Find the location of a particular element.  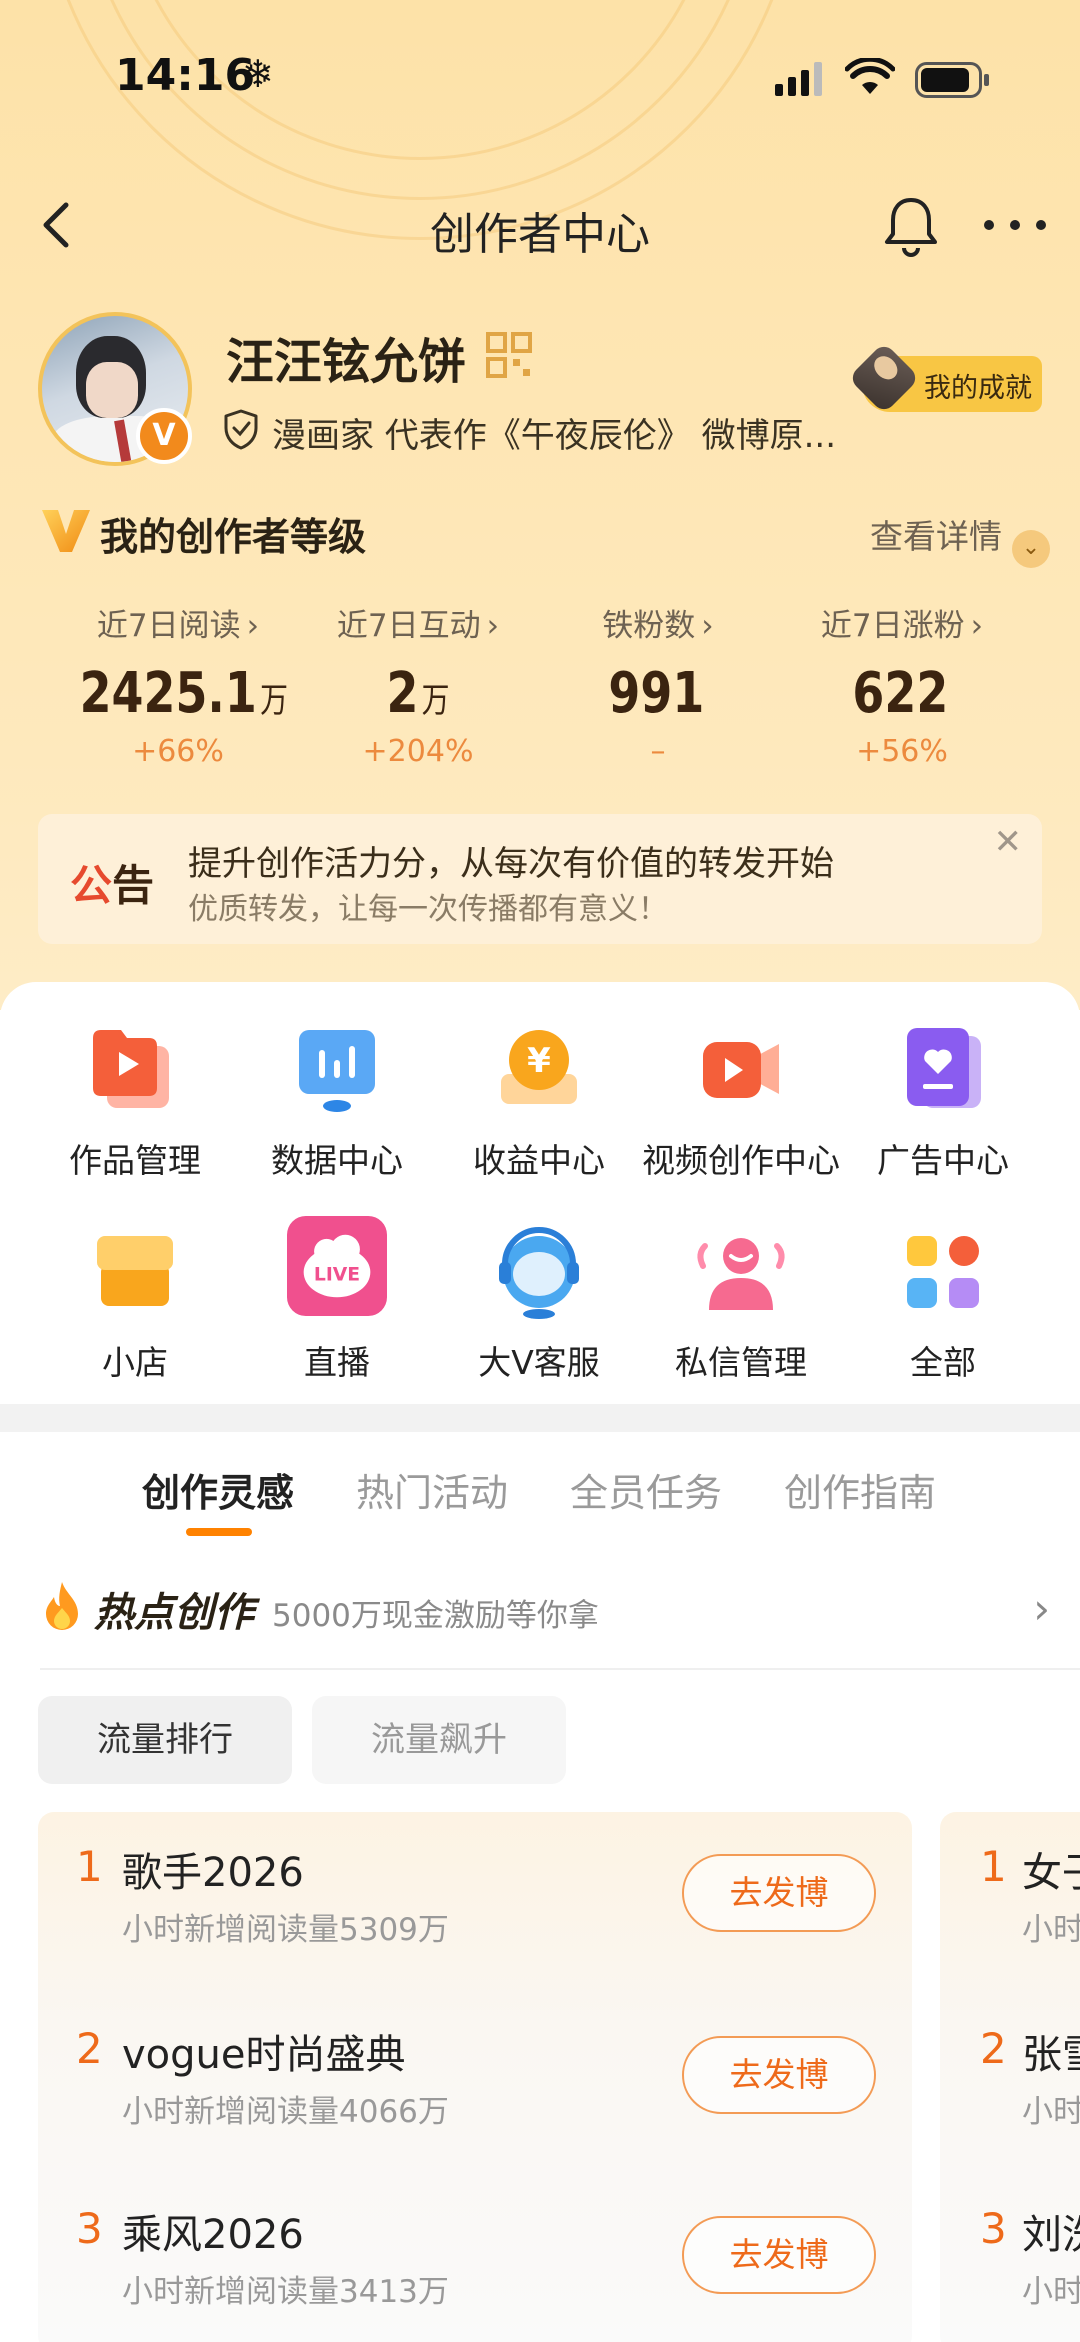

grid-item-ad: 广告中心 is located at coordinates (943, 1102).